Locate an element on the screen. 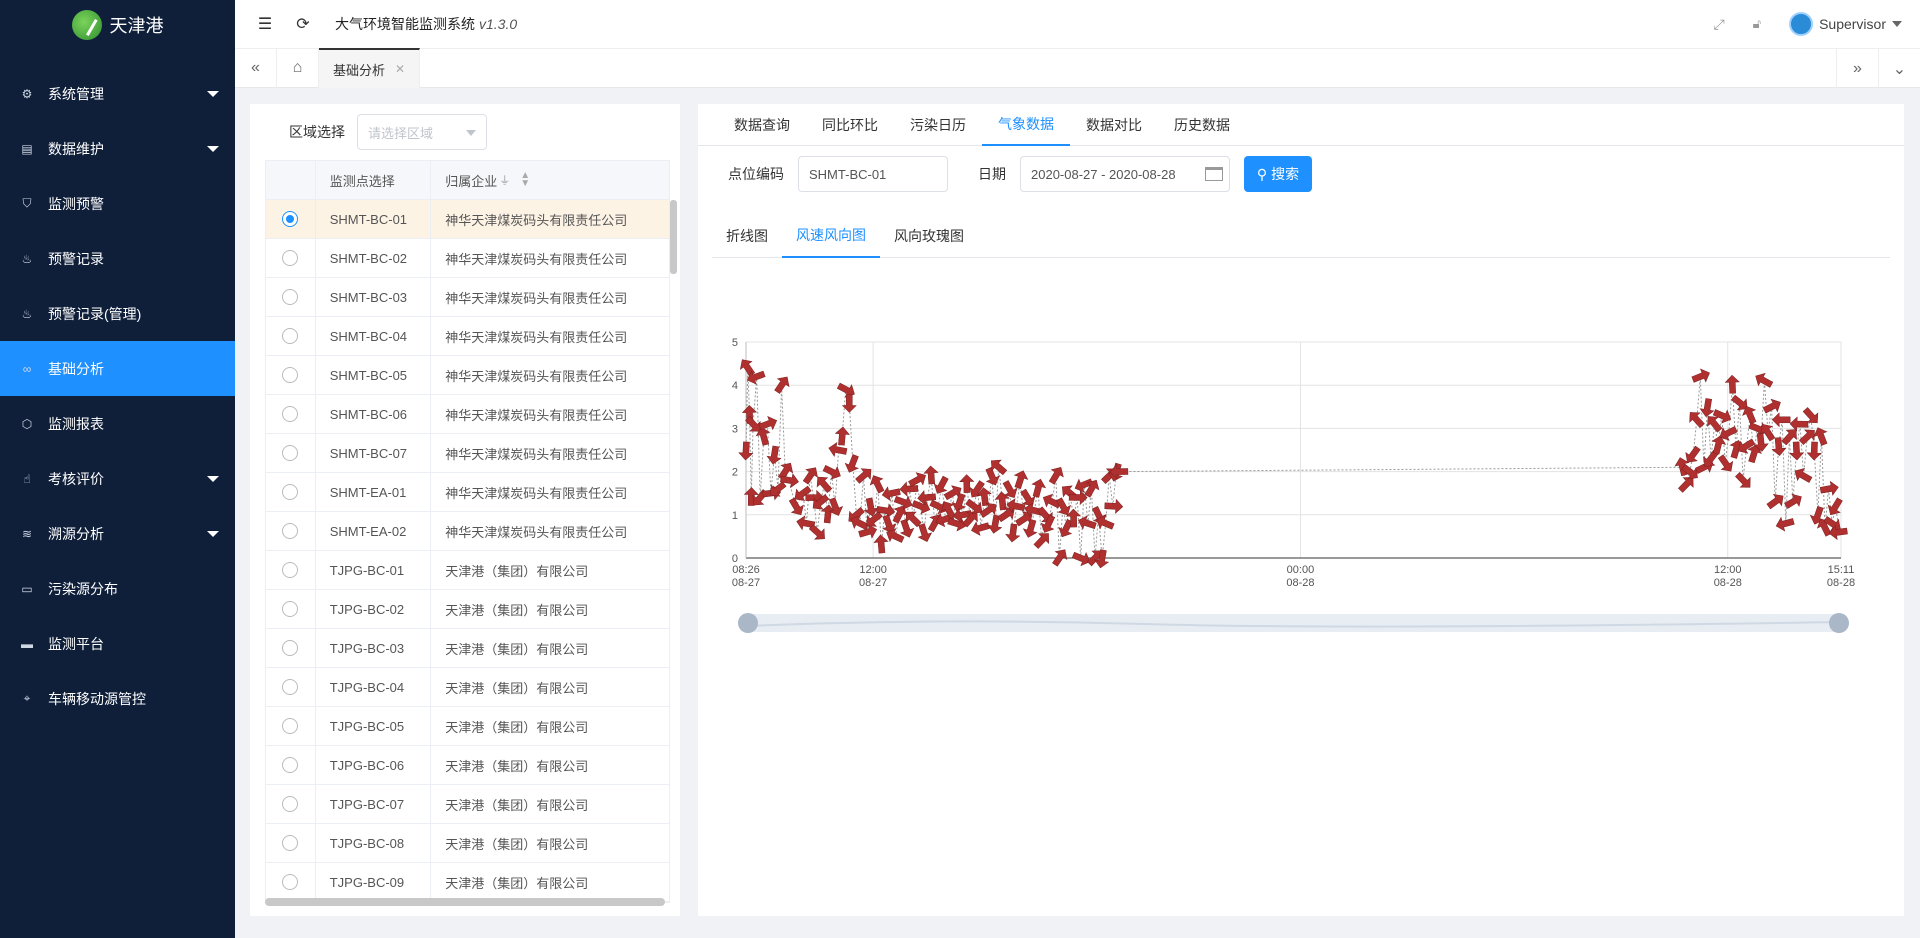 The width and height of the screenshot is (1920, 938). sidebar-item: ≋ 溯源分析 is located at coordinates (117, 533).